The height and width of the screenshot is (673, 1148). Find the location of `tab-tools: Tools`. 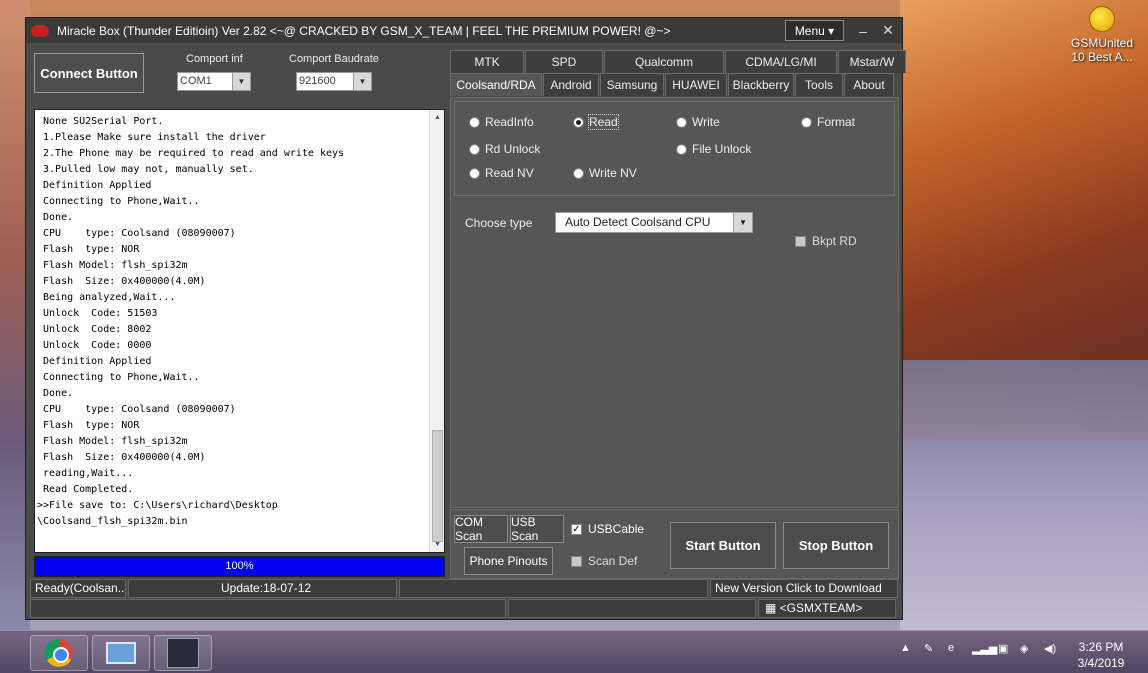

tab-tools: Tools is located at coordinates (819, 84).